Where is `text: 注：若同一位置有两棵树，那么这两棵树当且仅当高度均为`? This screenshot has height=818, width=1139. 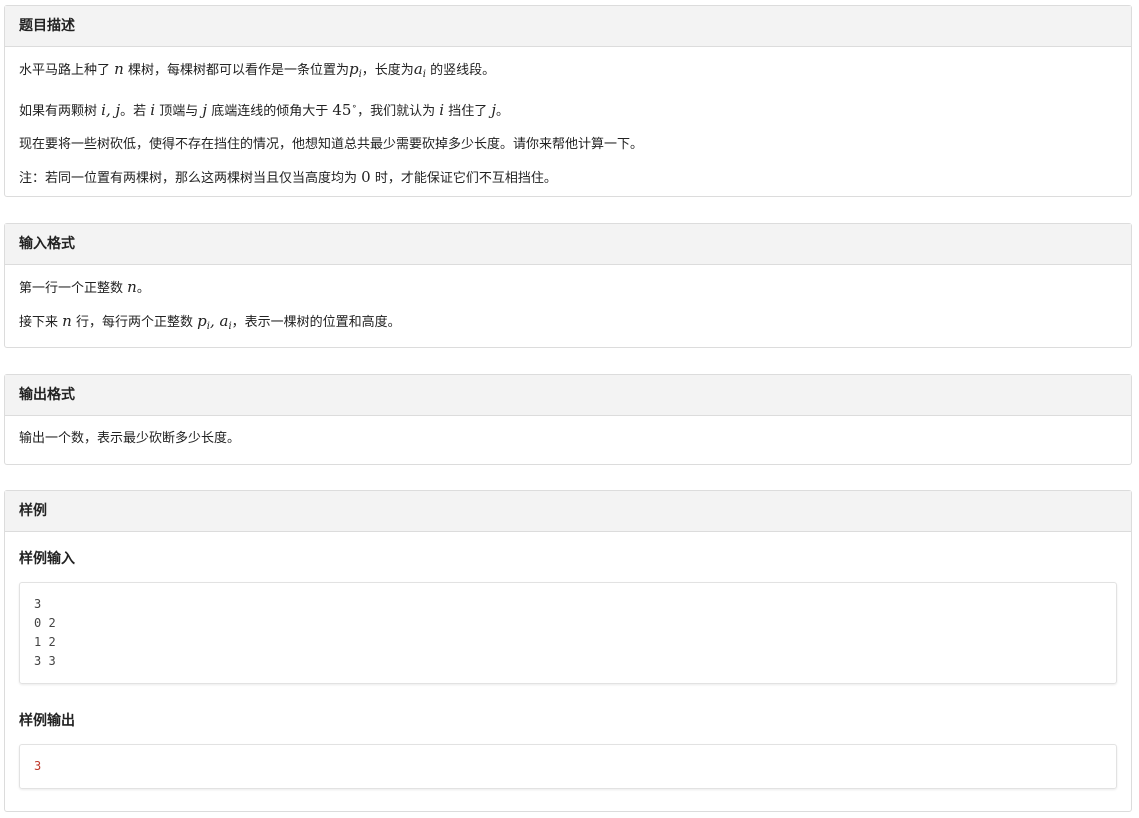 text: 注：若同一位置有两棵树，那么这两棵树当且仅当高度均为 is located at coordinates (188, 178).